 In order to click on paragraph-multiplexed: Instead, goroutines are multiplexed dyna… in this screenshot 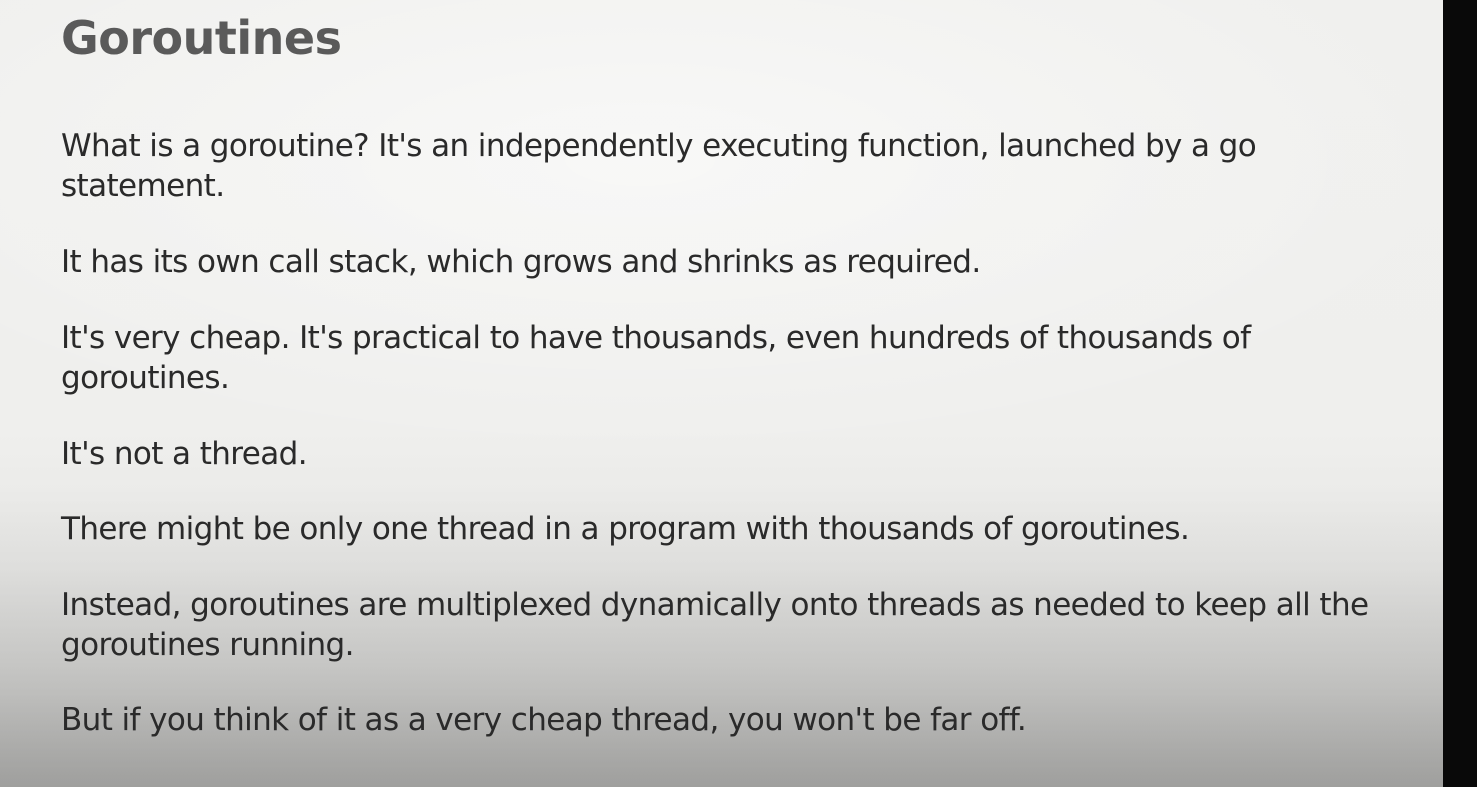, I will do `click(715, 625)`.